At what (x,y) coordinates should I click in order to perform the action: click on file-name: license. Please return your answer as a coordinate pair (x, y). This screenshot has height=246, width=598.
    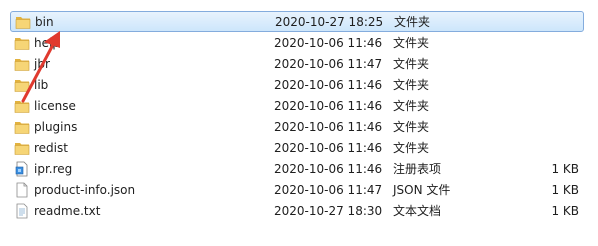
    Looking at the image, I should click on (55, 106).